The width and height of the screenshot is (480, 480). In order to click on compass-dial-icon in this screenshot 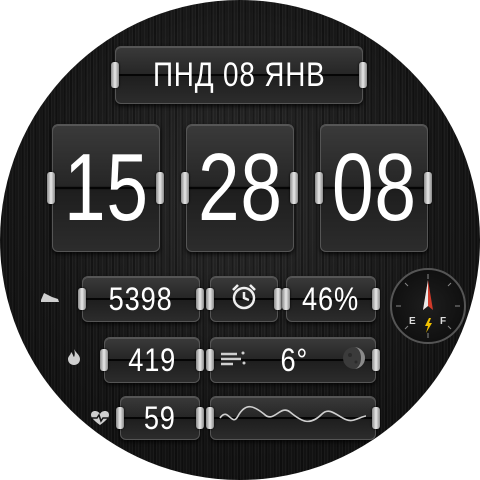, I will do `click(428, 306)`.